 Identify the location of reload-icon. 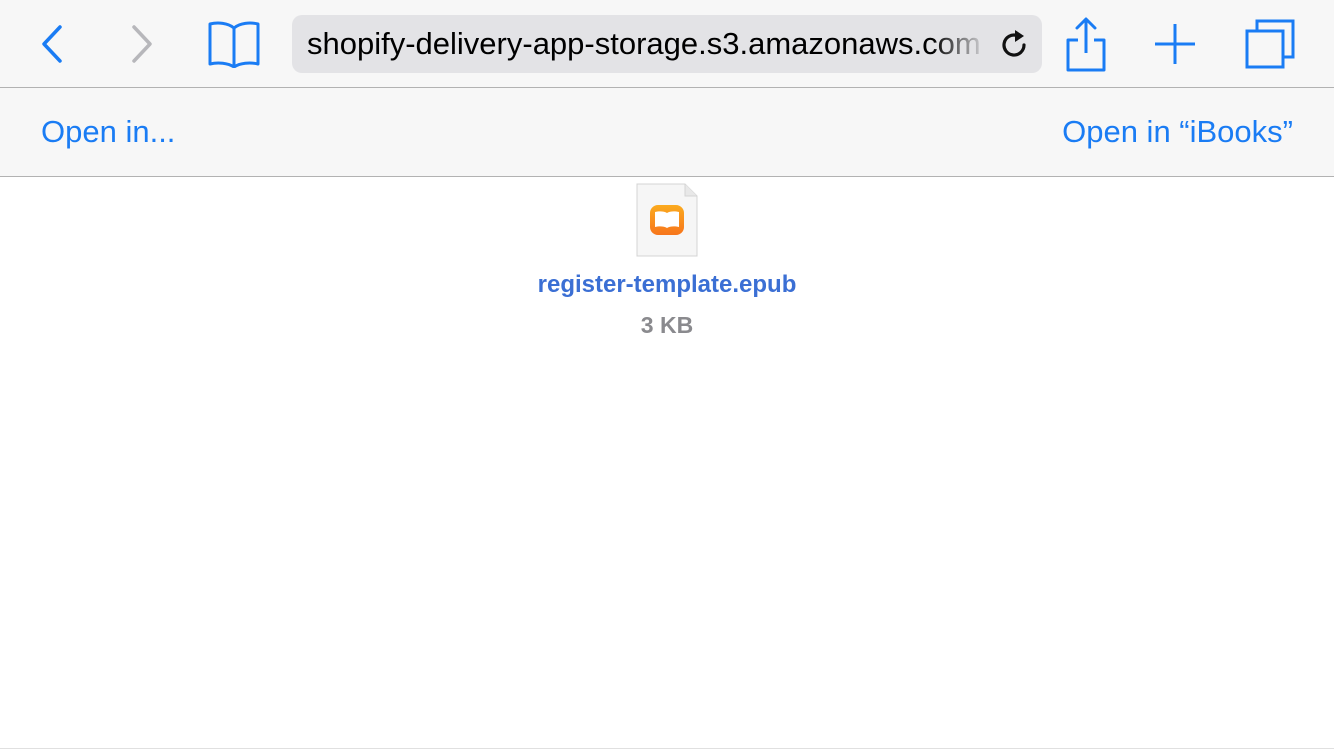
(1014, 43).